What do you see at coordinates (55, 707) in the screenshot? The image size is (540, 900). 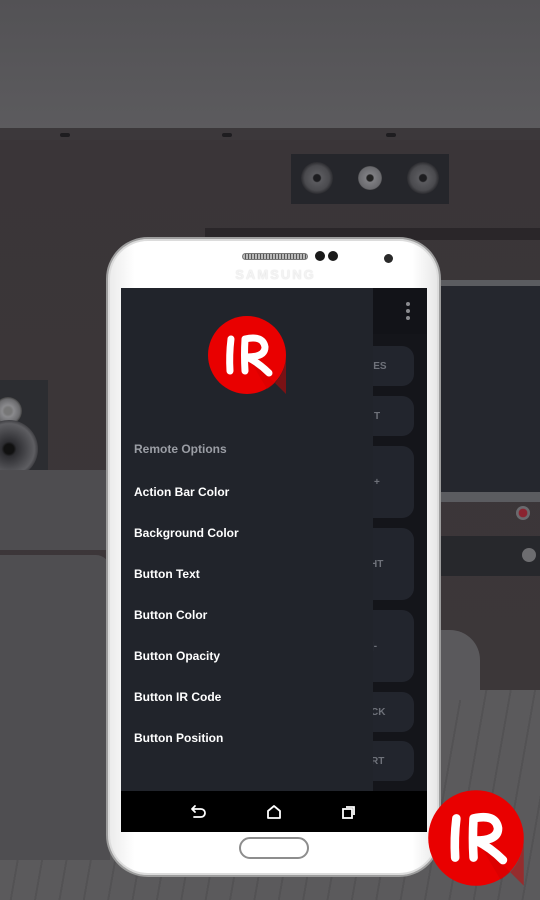 I see `sofa` at bounding box center [55, 707].